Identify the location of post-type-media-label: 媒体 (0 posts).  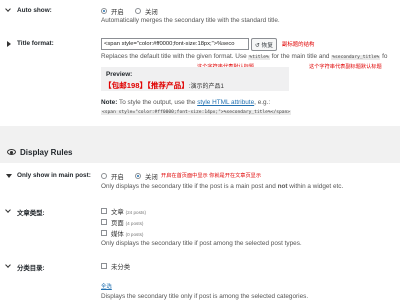
(127, 233).